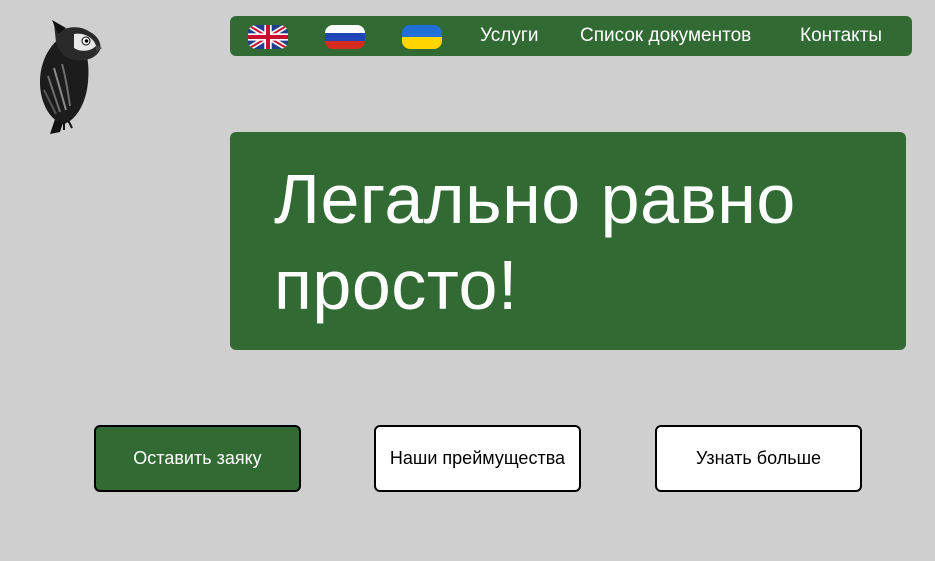  I want to click on advantages-button: Наши преймущества, so click(477, 458).